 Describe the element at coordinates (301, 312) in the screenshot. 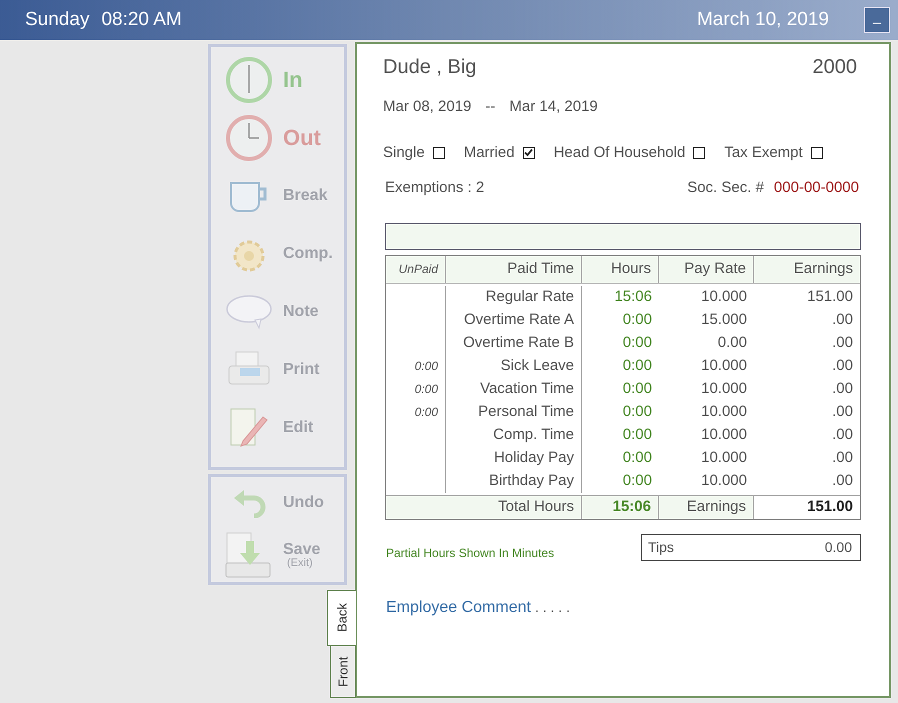

I see `action-label: Note` at that location.